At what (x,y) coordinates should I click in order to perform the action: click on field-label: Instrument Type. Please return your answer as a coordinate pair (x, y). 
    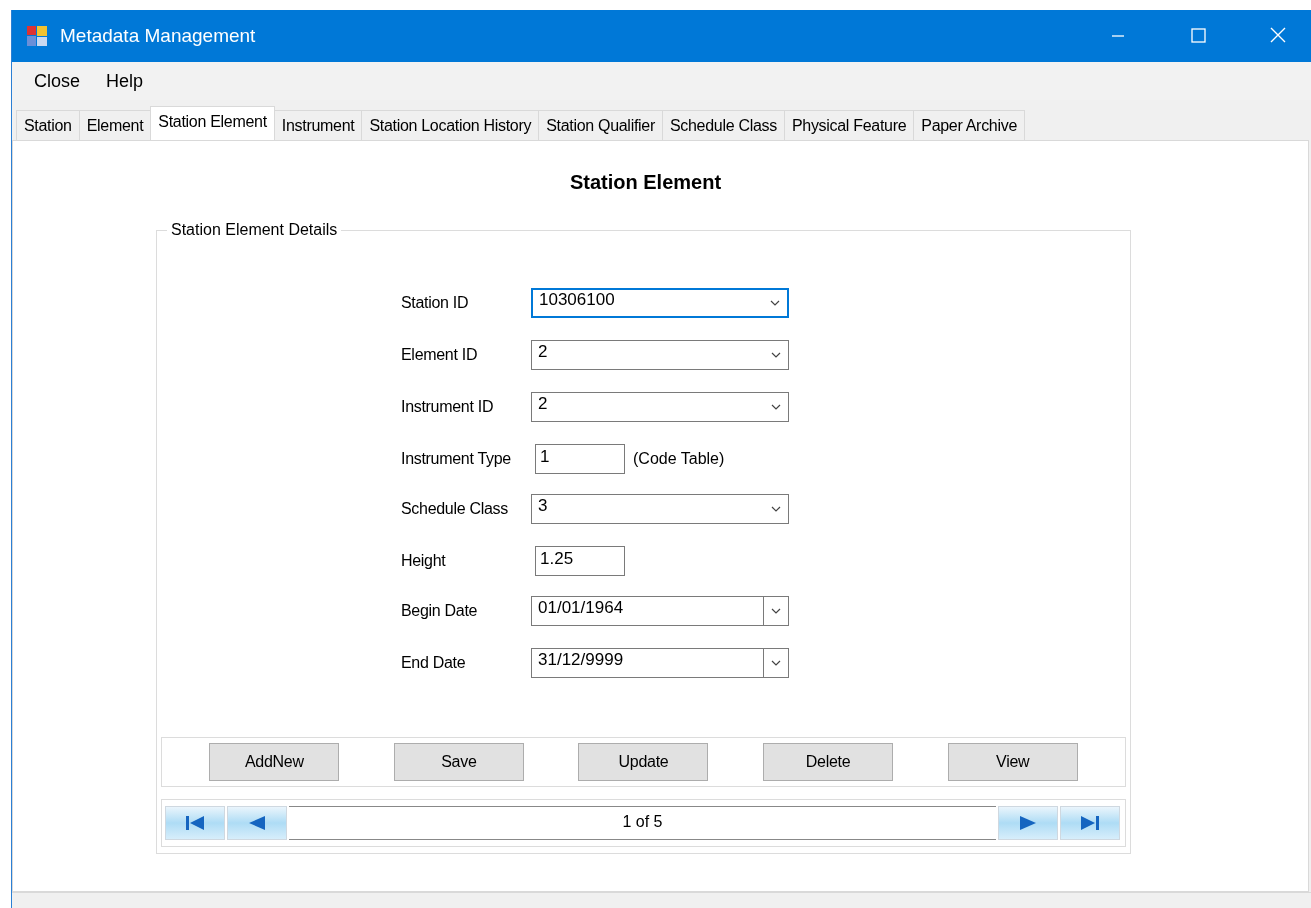
    Looking at the image, I should click on (456, 459).